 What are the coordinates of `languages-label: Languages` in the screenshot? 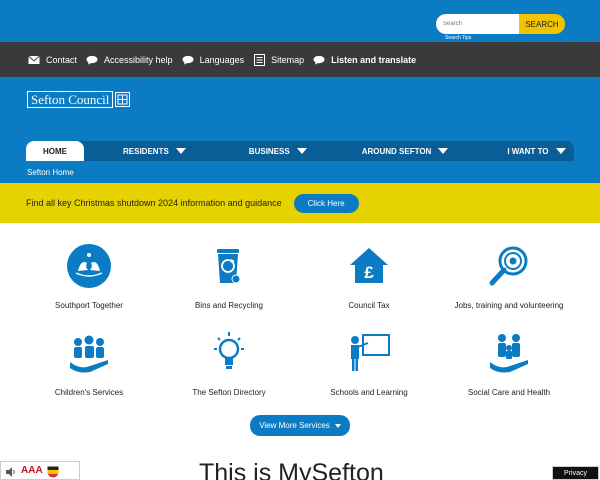 It's located at (222, 59).